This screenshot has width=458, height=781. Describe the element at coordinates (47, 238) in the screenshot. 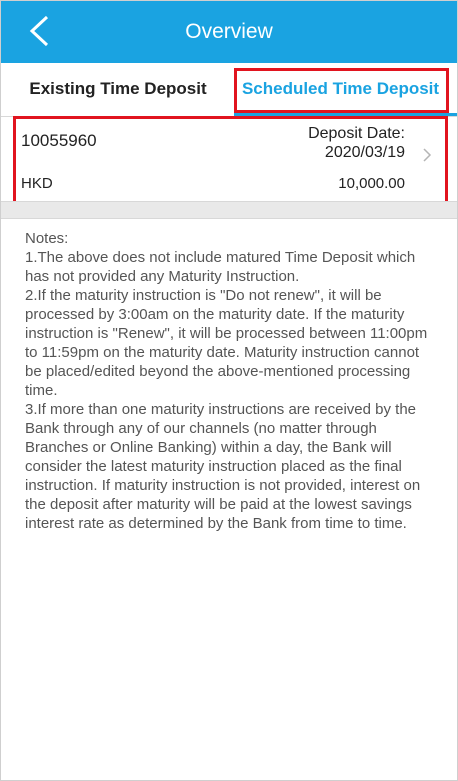

I see `notes-title: Notes:` at that location.